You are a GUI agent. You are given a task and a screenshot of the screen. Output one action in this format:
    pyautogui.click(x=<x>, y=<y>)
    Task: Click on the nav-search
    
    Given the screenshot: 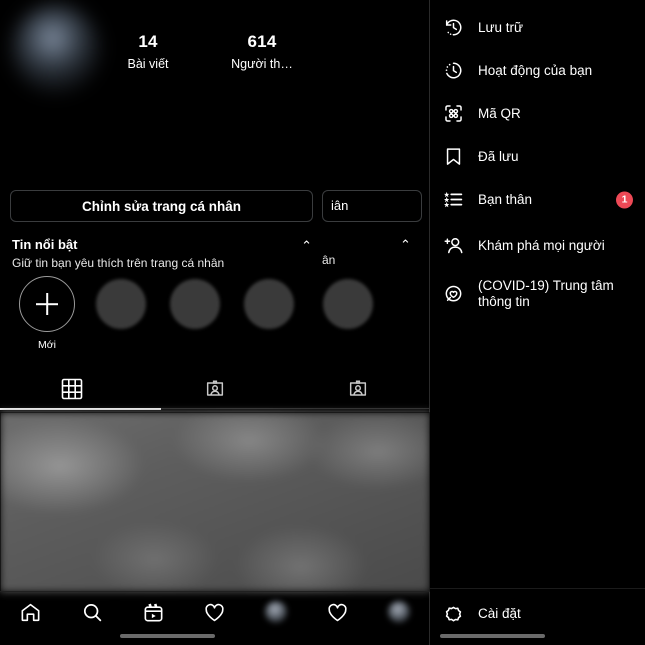 What is the action you would take?
    pyautogui.click(x=91, y=612)
    